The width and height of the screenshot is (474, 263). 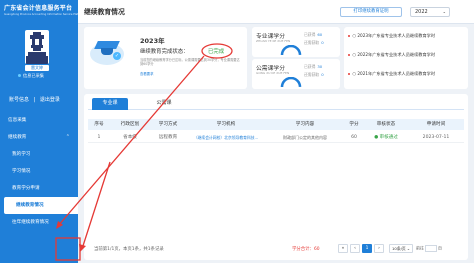 What do you see at coordinates (130, 124) in the screenshot?
I see `col-header-region: 行政区划` at bounding box center [130, 124].